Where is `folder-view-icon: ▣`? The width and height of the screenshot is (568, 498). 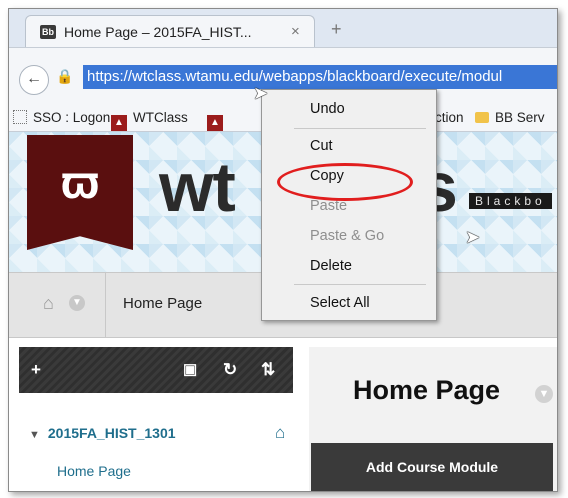
folder-view-icon: ▣ is located at coordinates (190, 369).